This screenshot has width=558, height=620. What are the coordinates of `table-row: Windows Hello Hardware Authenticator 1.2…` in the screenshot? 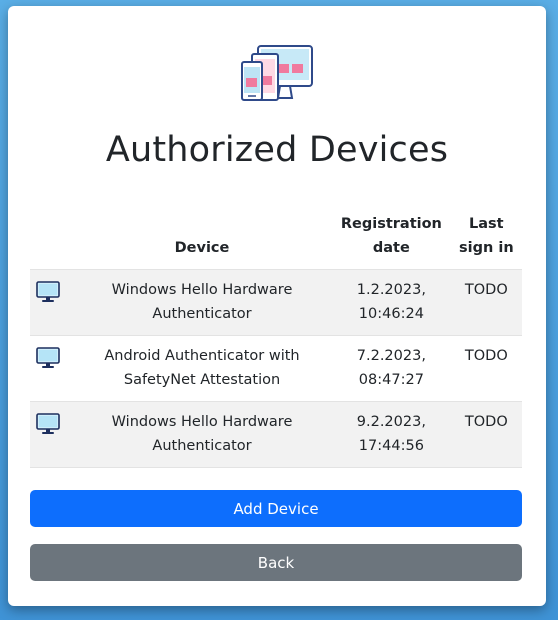 It's located at (276, 302).